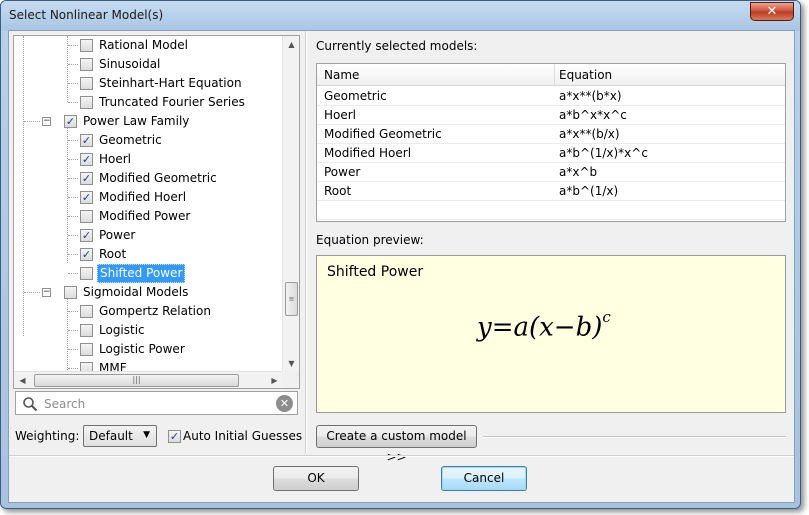  I want to click on tree-item: Truncated Fourier Series, so click(148, 102).